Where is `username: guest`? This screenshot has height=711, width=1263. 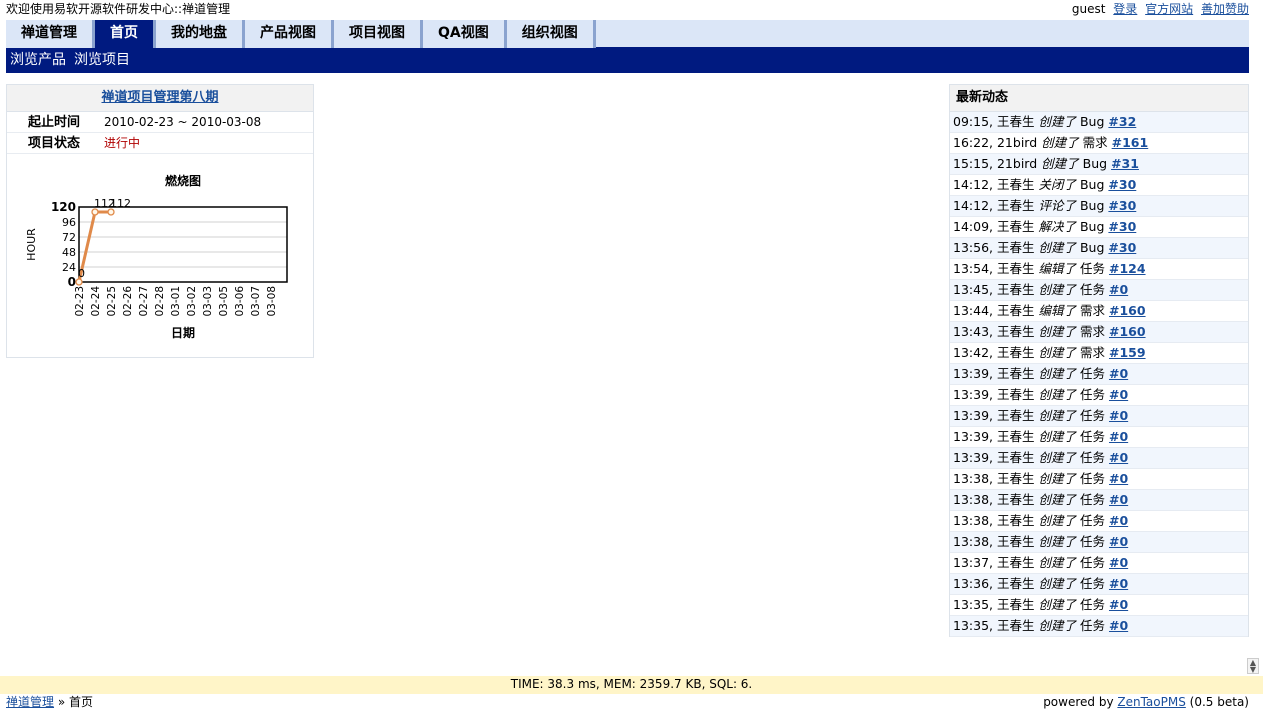 username: guest is located at coordinates (1088, 9).